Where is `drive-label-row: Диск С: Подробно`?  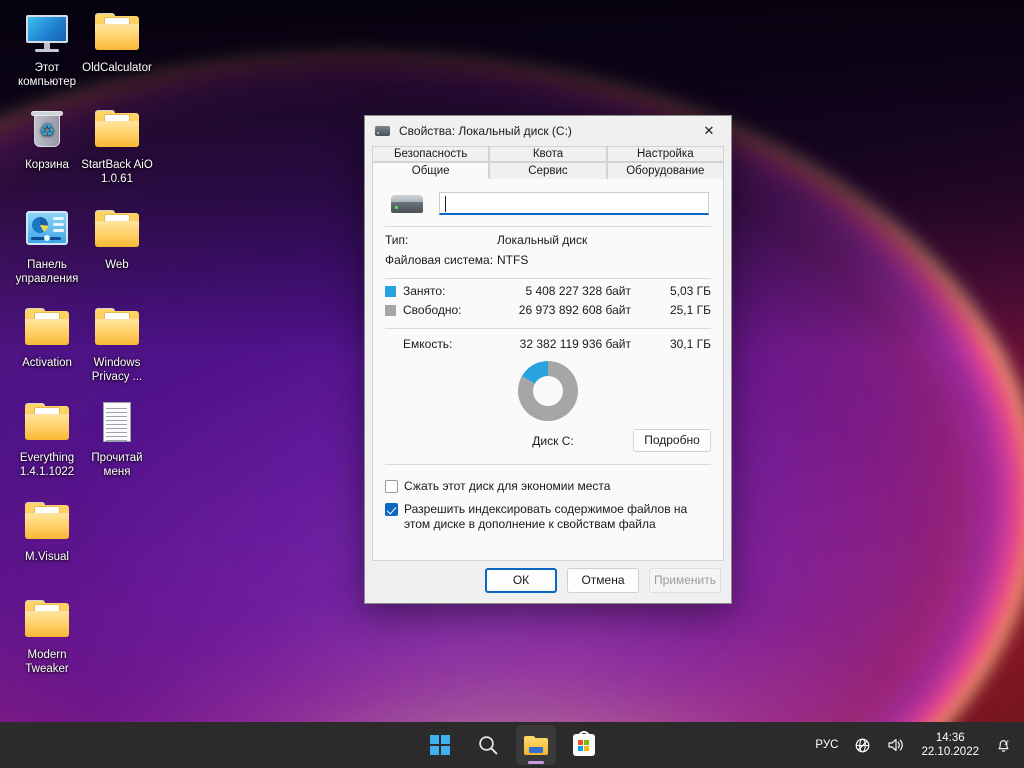
drive-label-row: Диск С: Подробно is located at coordinates (548, 441).